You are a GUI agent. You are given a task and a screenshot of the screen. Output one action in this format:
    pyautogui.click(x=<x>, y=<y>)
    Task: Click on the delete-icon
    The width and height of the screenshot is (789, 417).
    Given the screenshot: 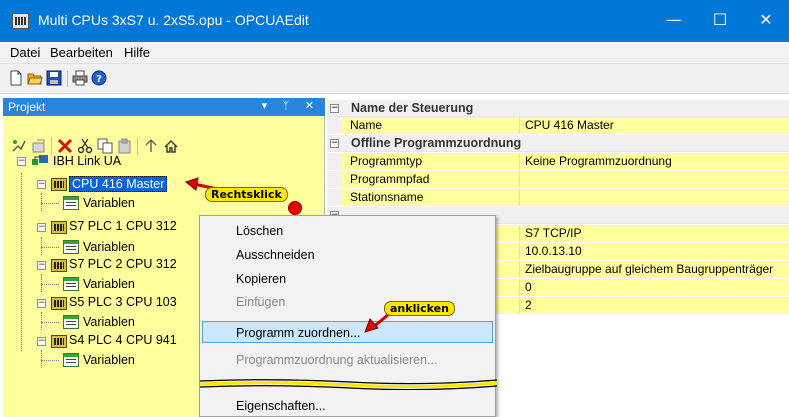 What is the action you would take?
    pyautogui.click(x=65, y=146)
    